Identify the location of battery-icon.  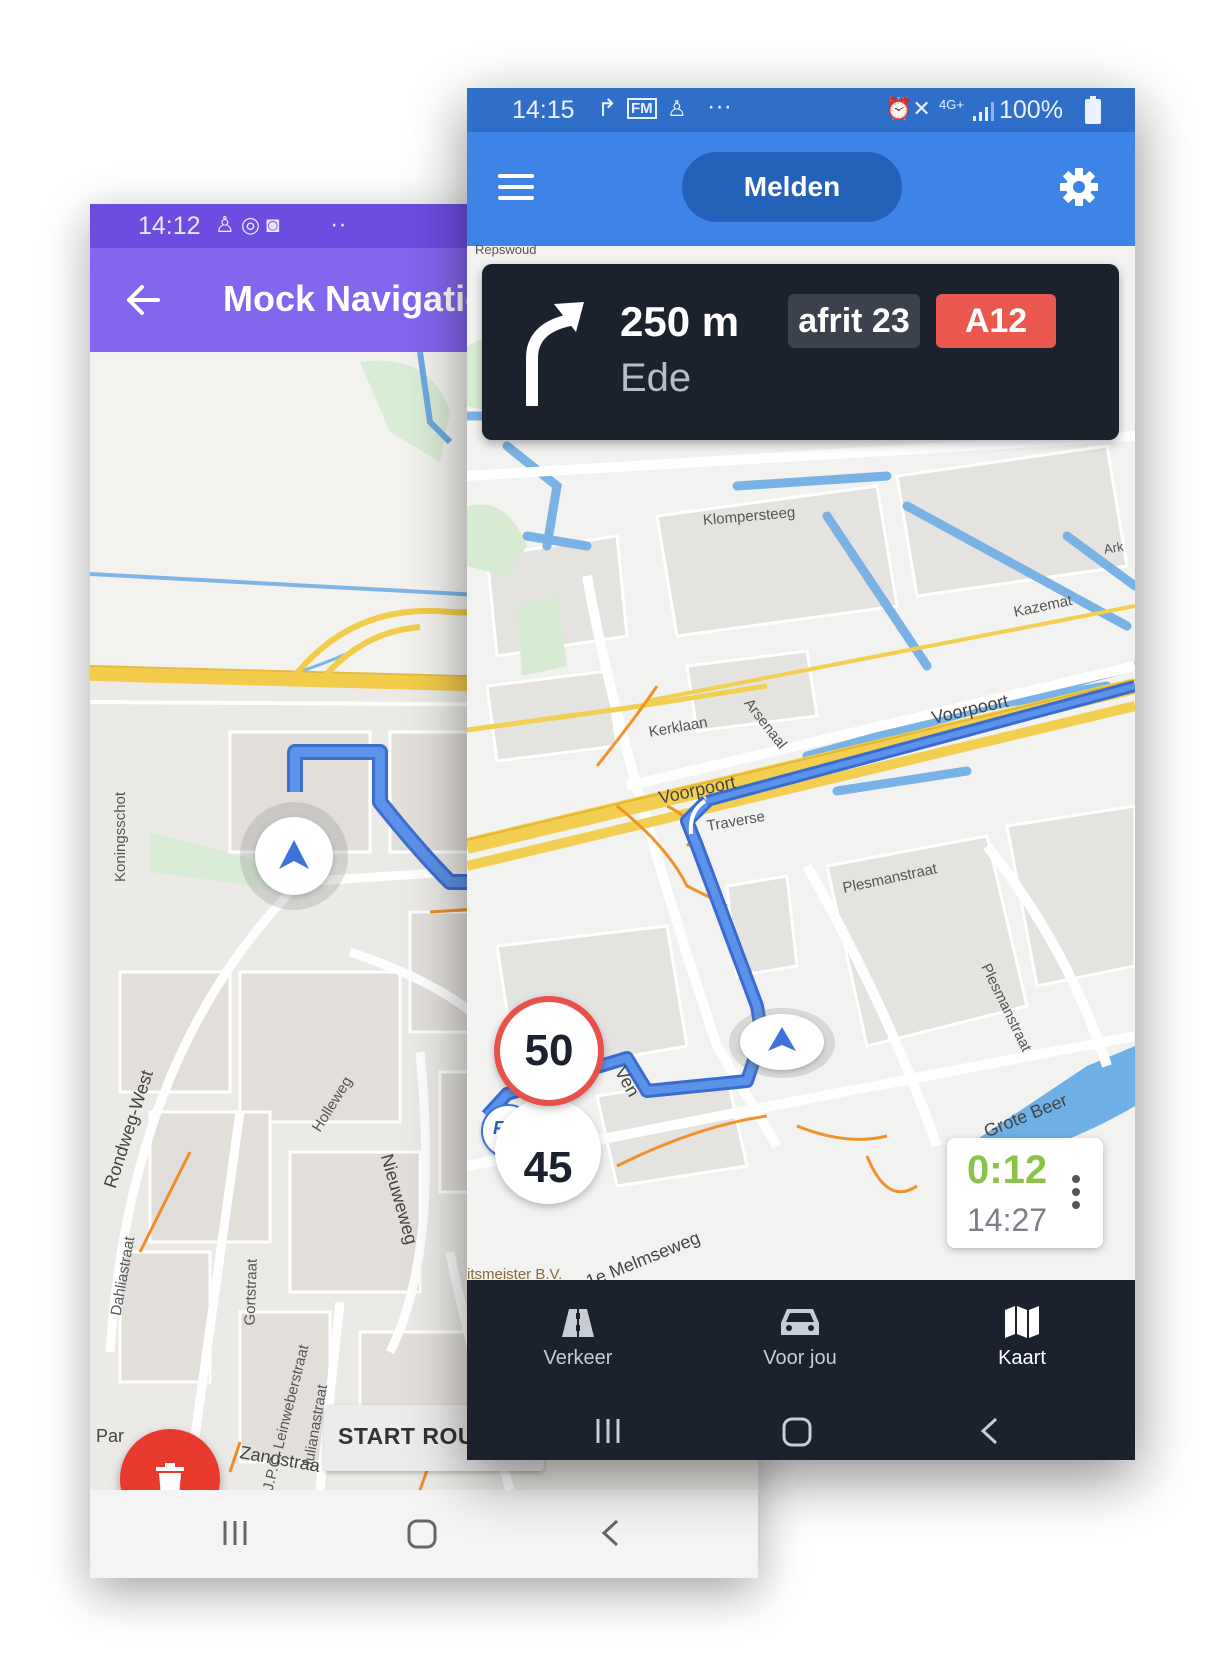
(1093, 110).